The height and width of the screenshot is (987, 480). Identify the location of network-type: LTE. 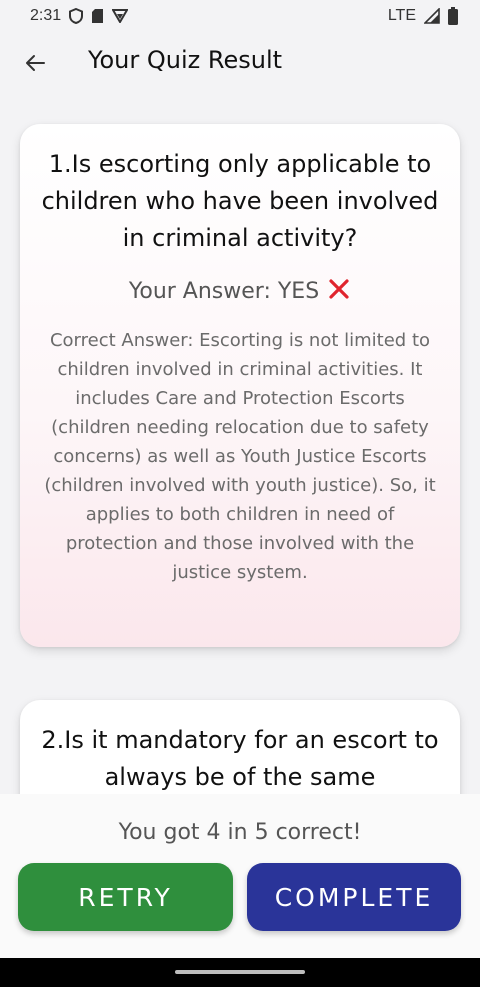
(401, 15).